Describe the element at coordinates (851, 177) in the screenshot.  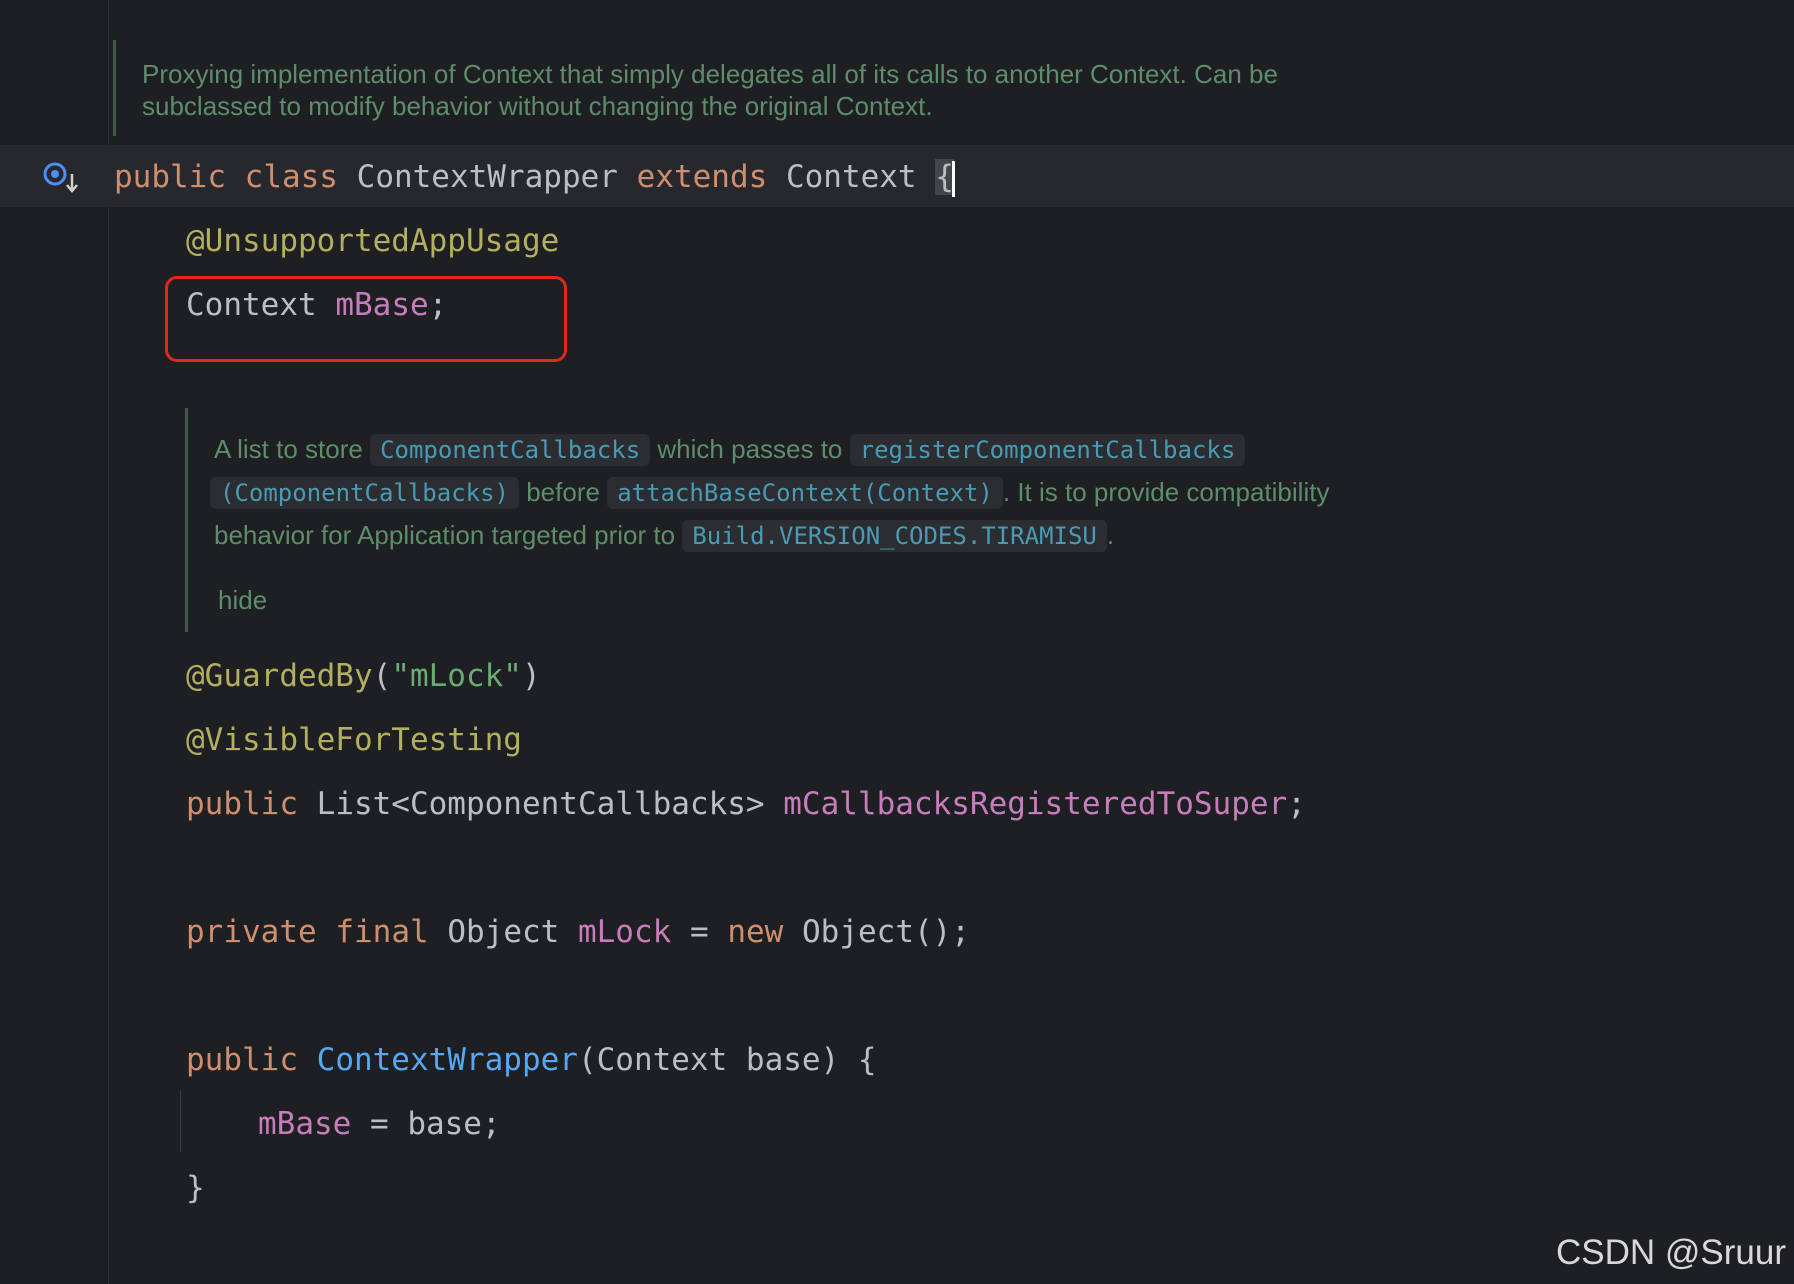
I see `parent-class: Context` at that location.